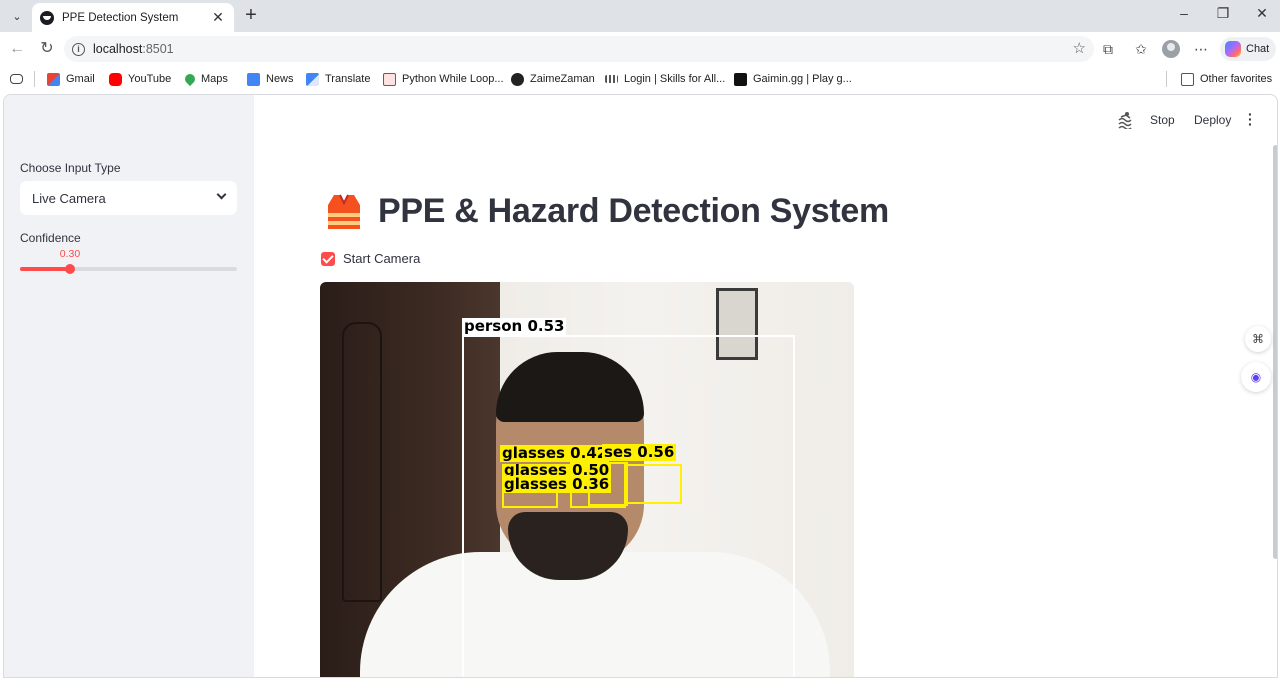 This screenshot has height=680, width=1280. Describe the element at coordinates (158, 49) in the screenshot. I see `url-port: :8501` at that location.